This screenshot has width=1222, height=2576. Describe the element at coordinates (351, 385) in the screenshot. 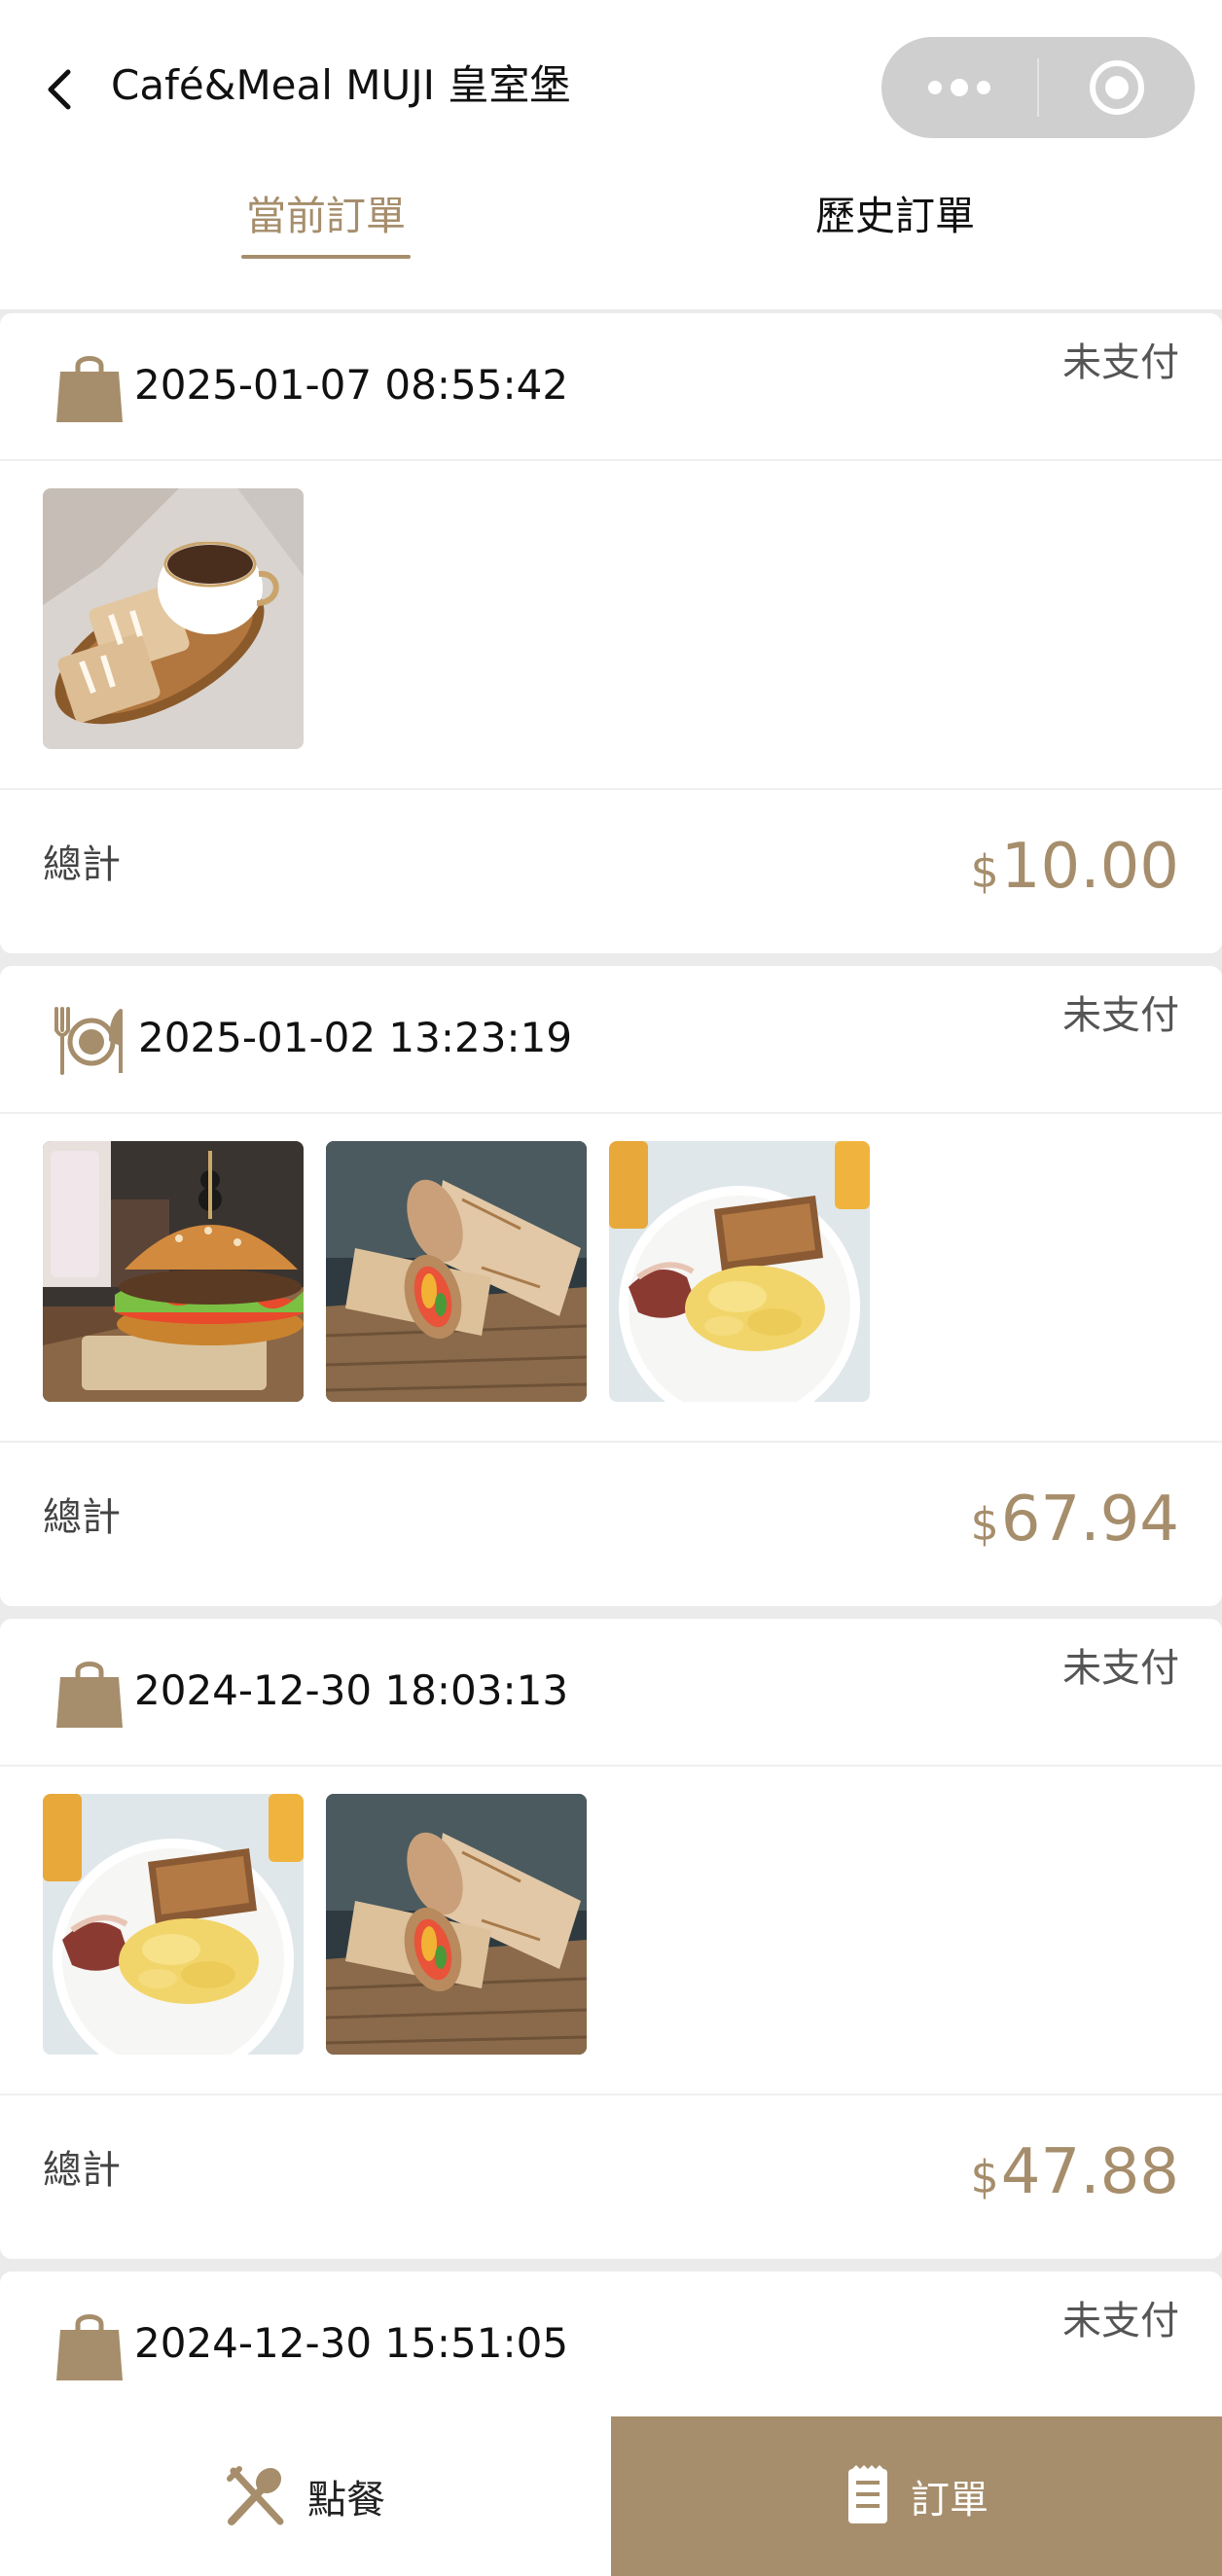

I see `order-time: 2025-01-07 08:55:42` at that location.